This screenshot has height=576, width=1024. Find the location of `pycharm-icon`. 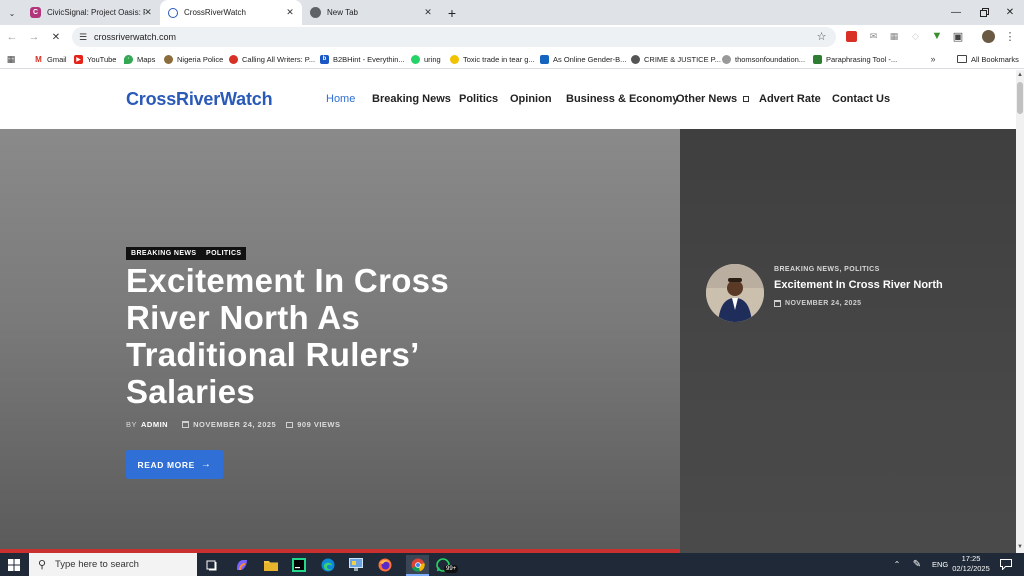

pycharm-icon is located at coordinates (298, 564).